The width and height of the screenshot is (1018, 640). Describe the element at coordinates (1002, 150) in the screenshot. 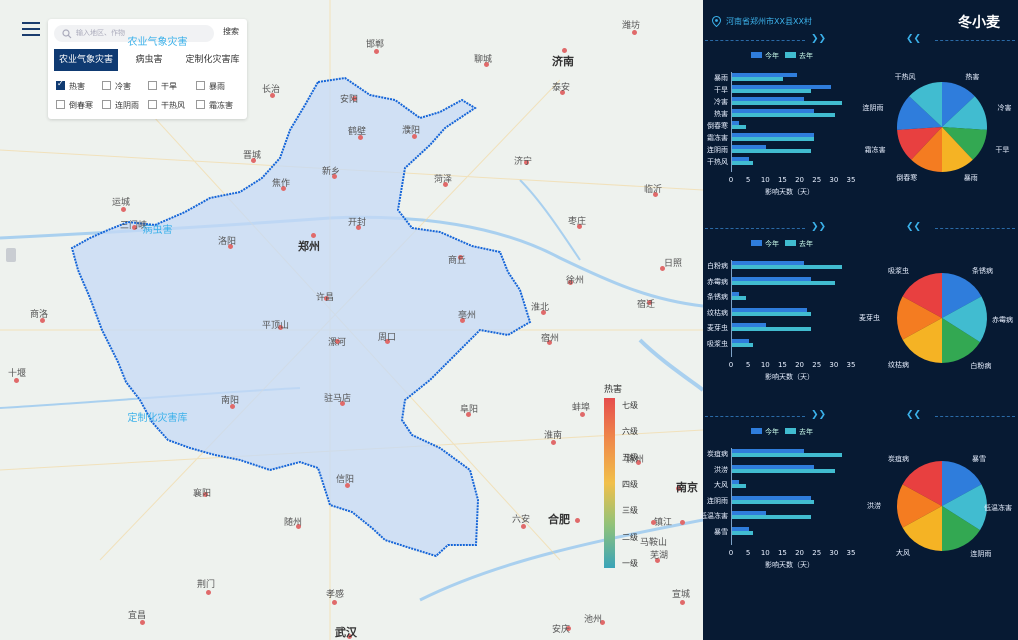

I see `pie-label: 干旱` at that location.